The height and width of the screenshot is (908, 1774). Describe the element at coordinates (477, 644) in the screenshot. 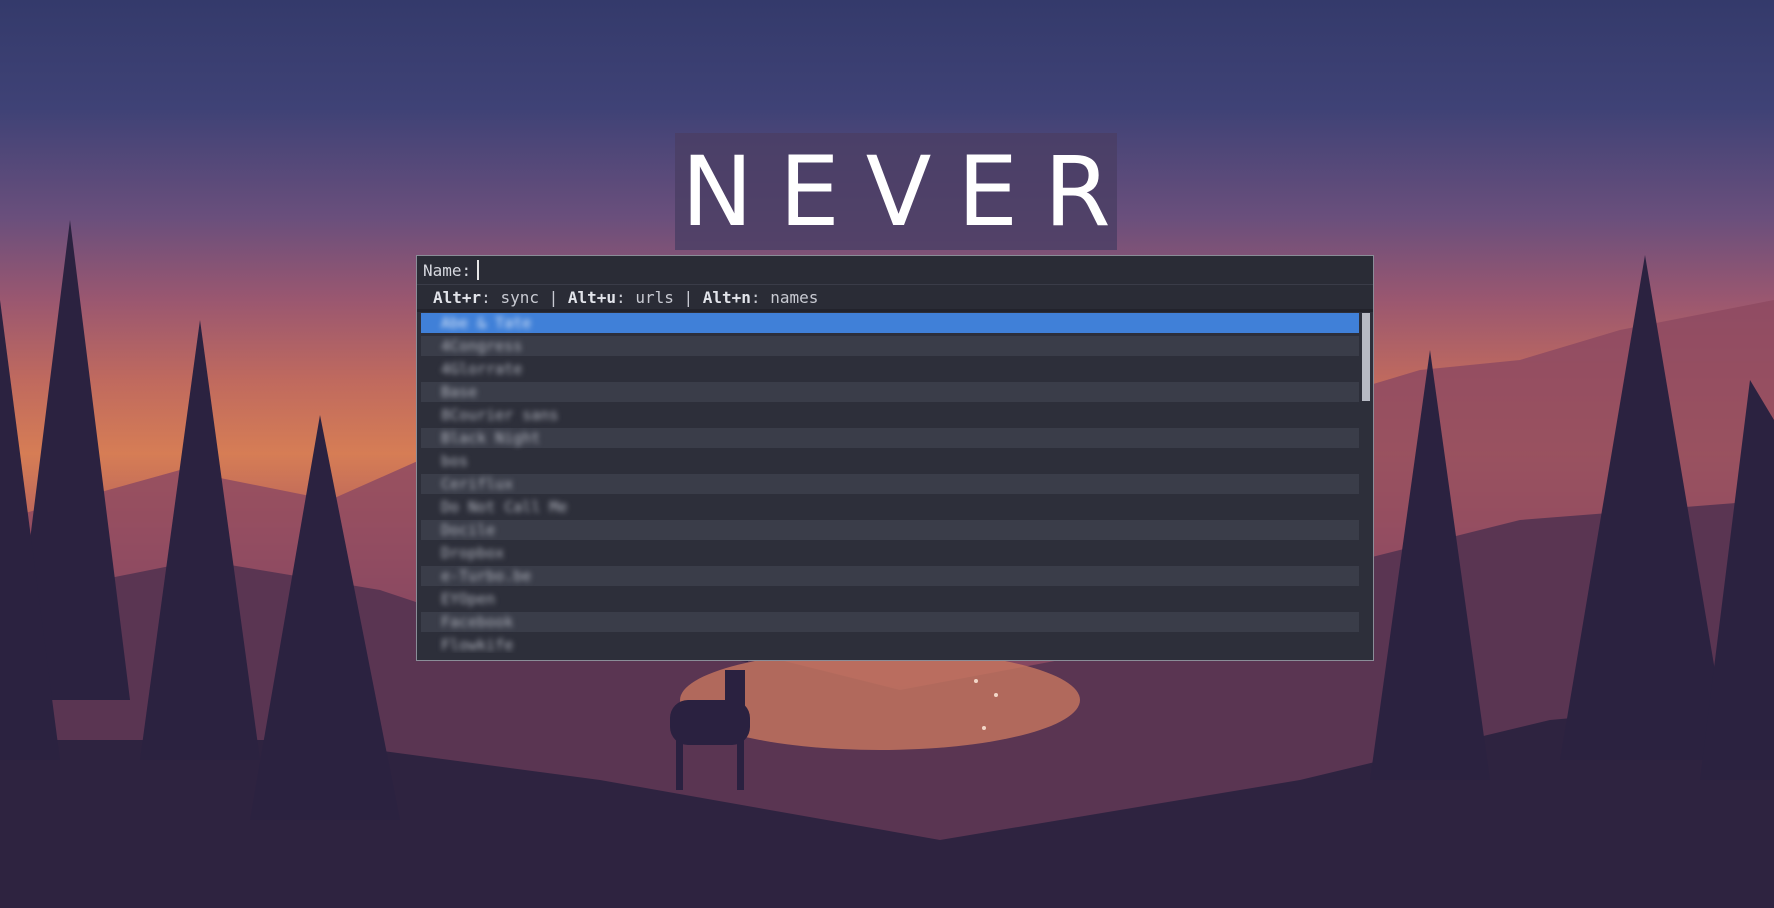

I see `list-item-label: Flowkife` at that location.